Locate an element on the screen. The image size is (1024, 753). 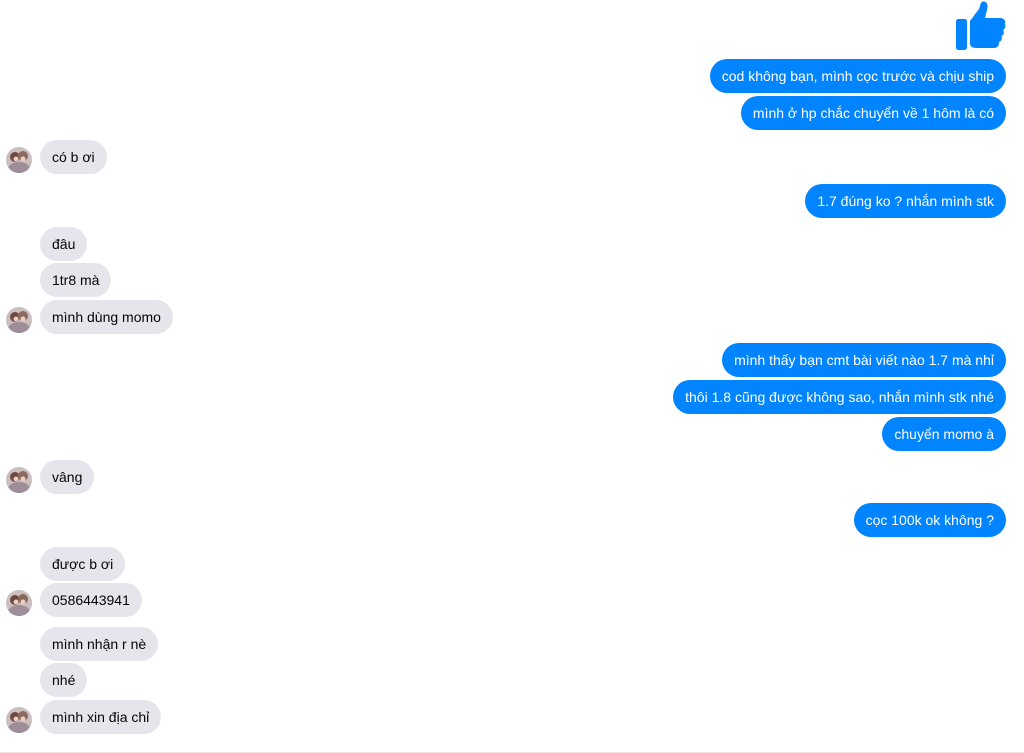
received-message: mình dùng momo is located at coordinates (106, 317).